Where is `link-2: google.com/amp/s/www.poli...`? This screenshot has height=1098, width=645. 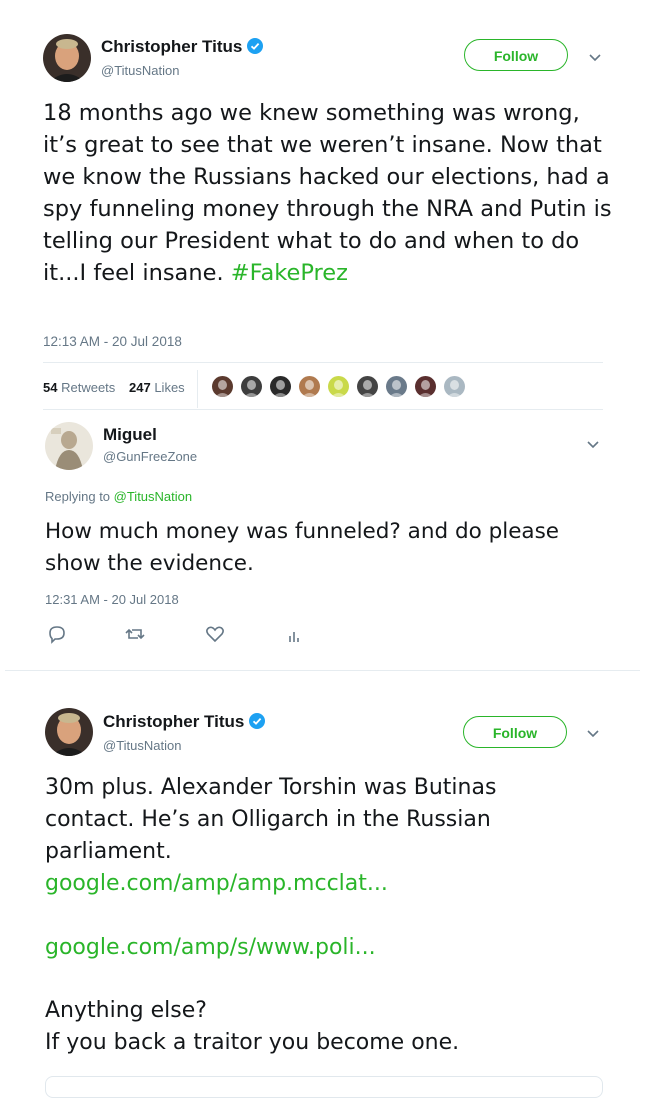
link-2: google.com/amp/s/www.poli... is located at coordinates (210, 948).